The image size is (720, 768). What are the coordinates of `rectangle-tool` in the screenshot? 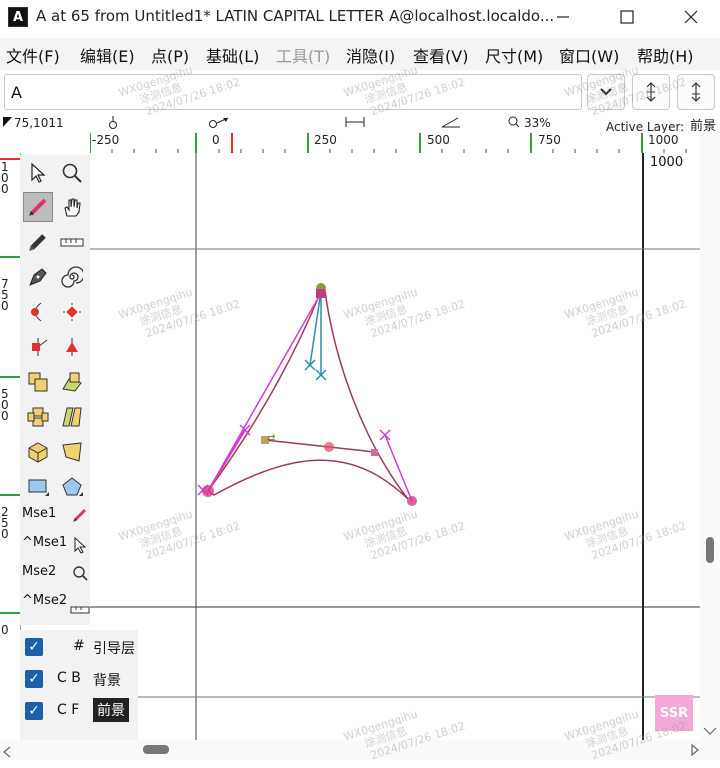 It's located at (38, 487).